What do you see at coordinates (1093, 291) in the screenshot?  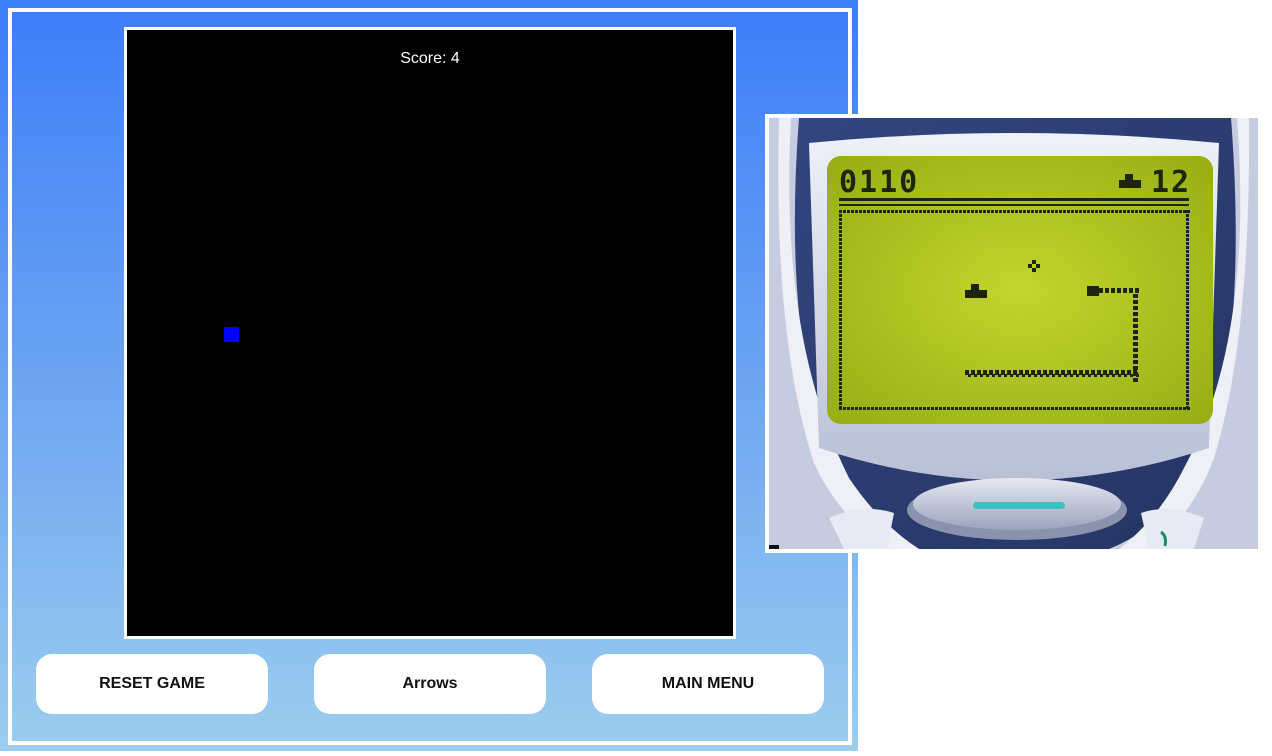 I see `snake-icon` at bounding box center [1093, 291].